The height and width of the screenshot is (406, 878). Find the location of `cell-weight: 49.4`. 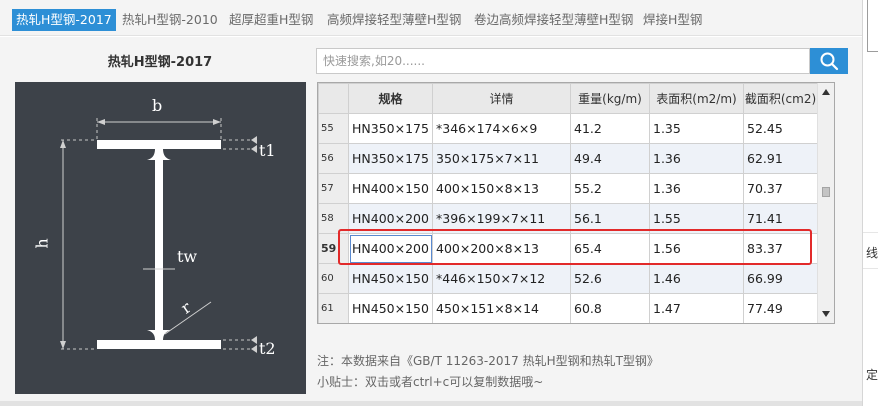

cell-weight: 49.4 is located at coordinates (610, 158).